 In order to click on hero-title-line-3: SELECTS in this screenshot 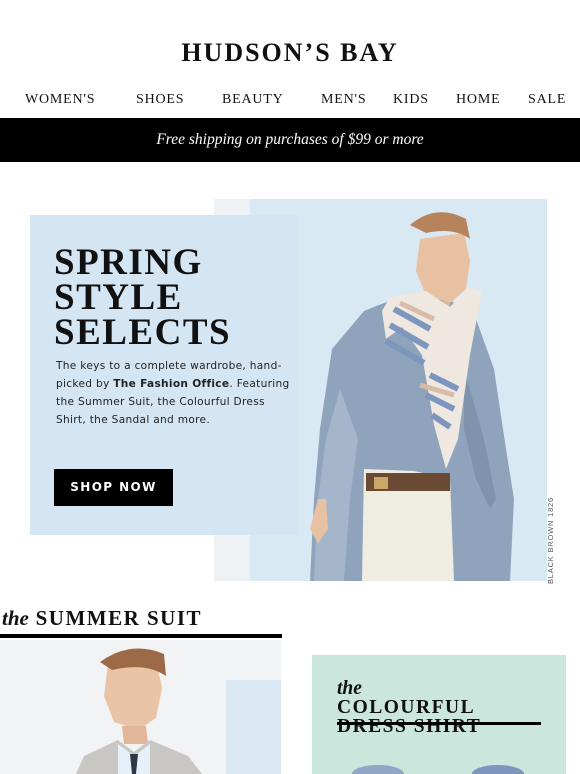, I will do `click(143, 332)`.